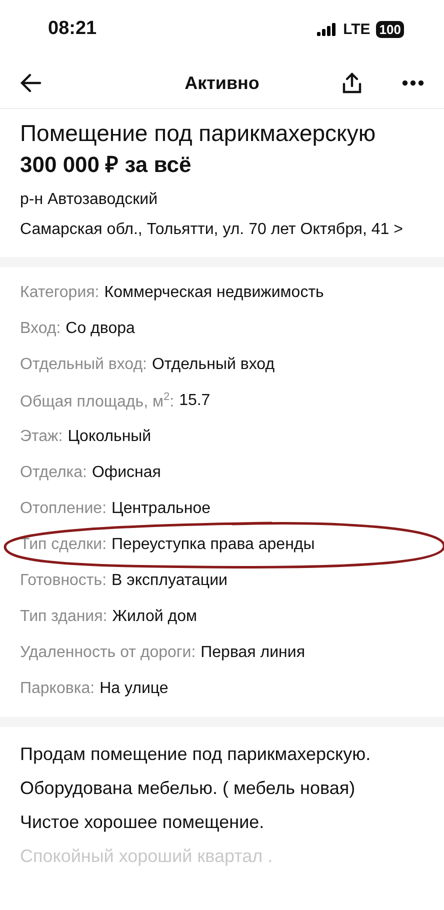 This screenshot has width=444, height=910. I want to click on param-label: Удаленность от дороги:, so click(108, 653).